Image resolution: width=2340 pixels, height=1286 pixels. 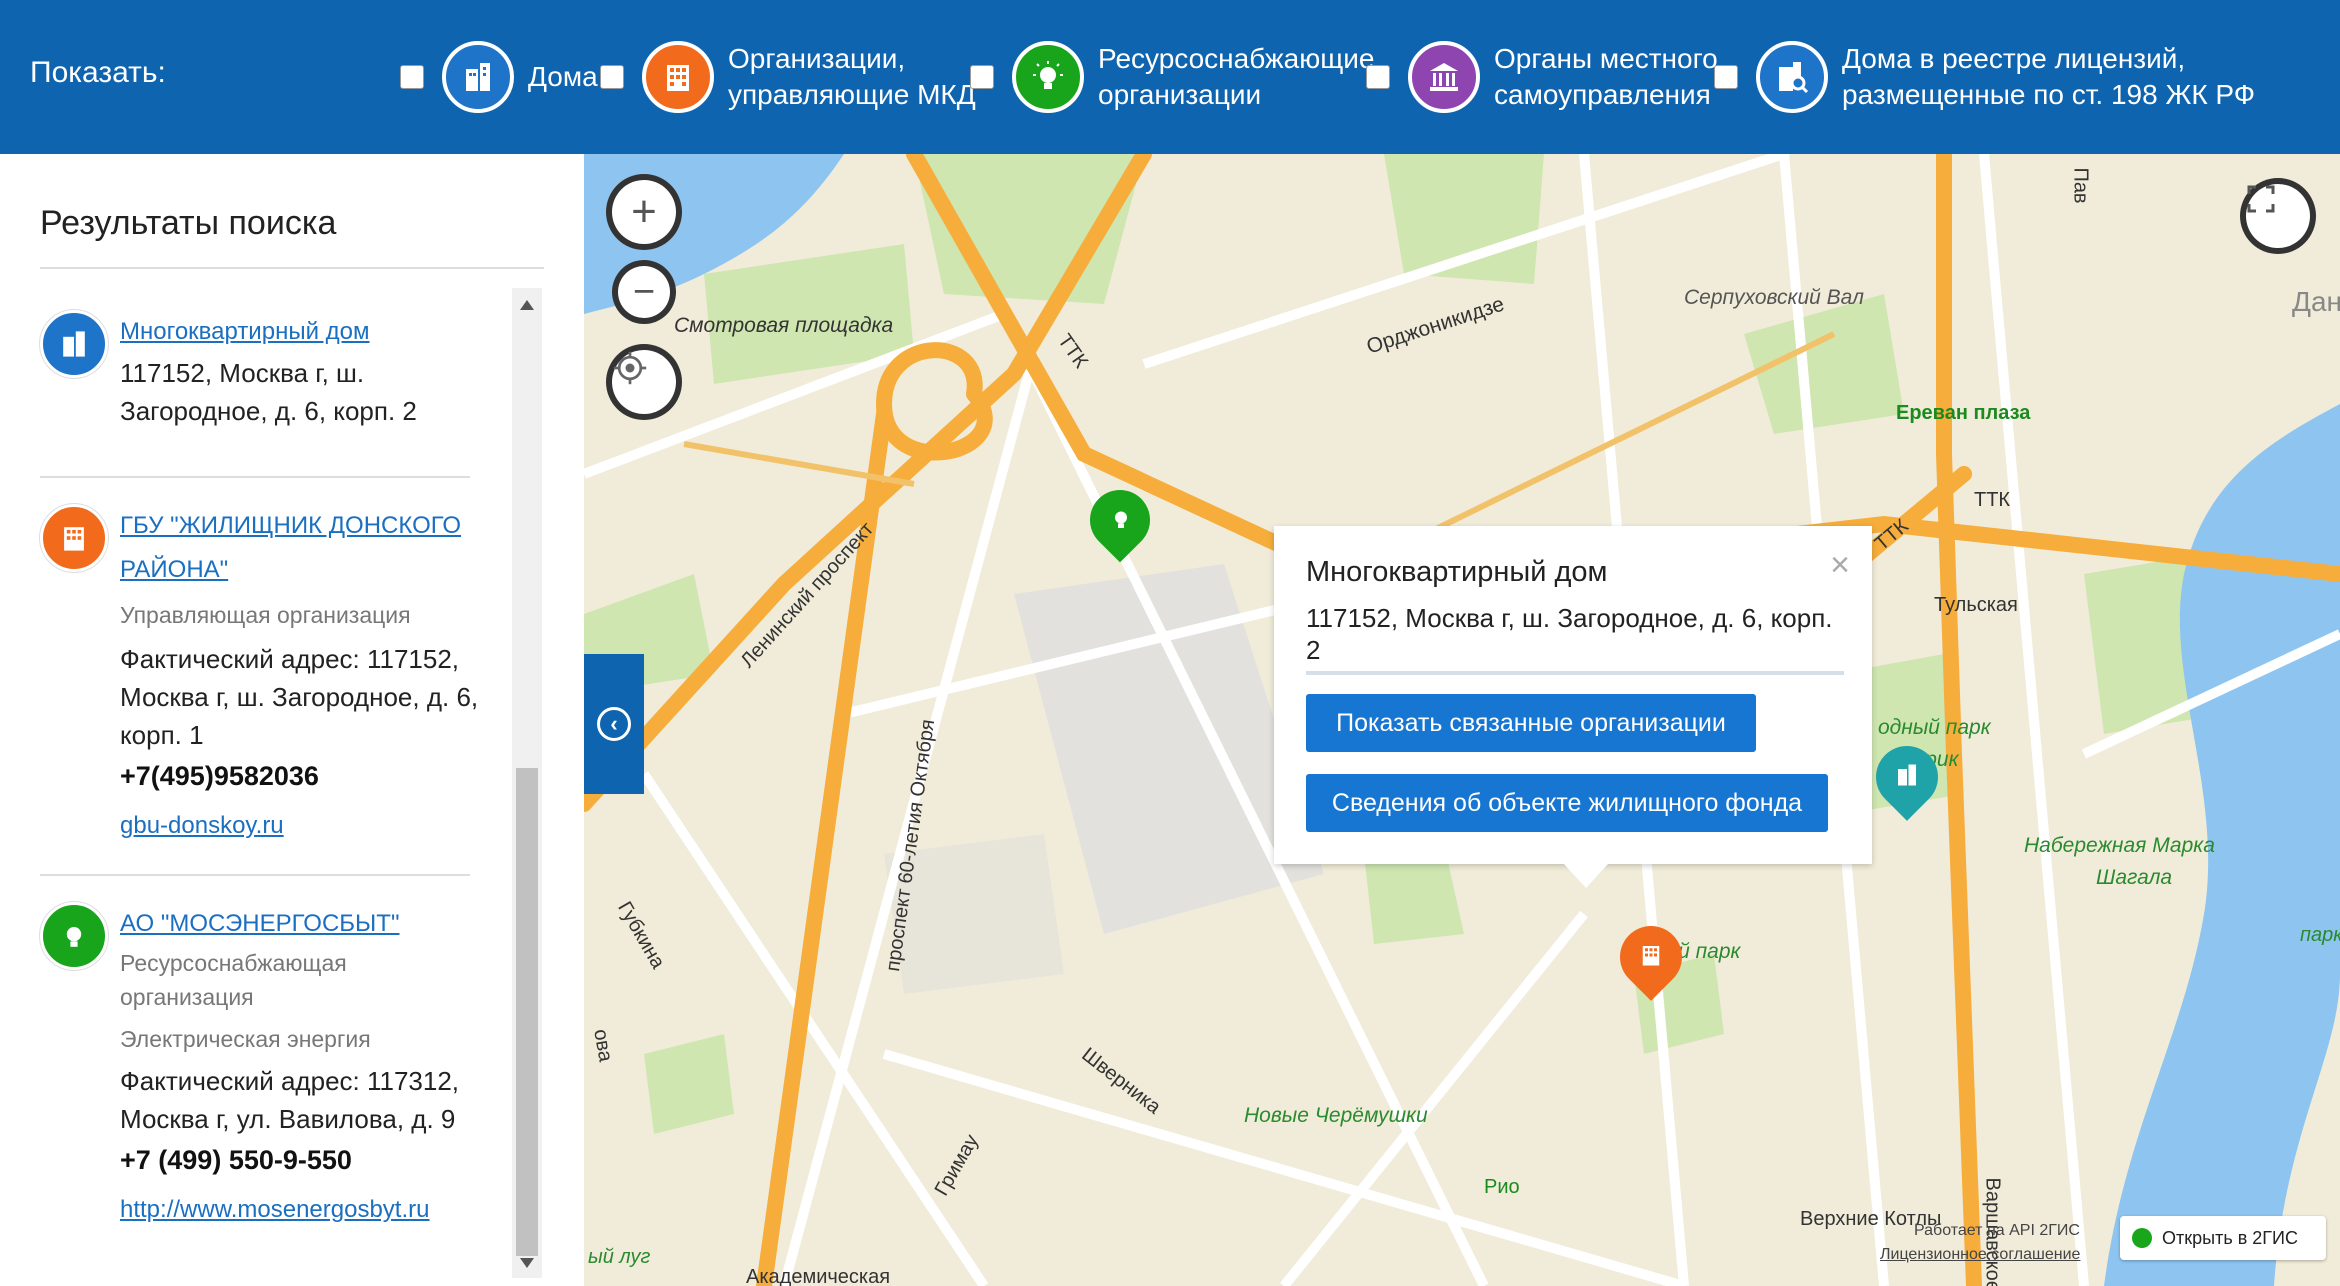 I want to click on filter-local-government-label: Органы местного самоуправления, so click(x=1606, y=76).